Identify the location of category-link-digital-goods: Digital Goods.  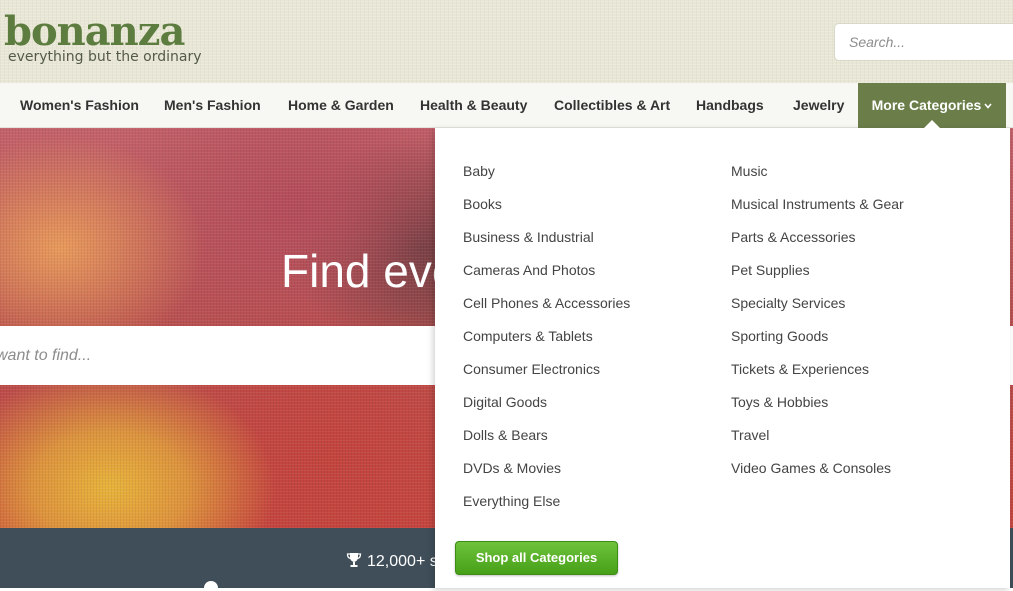
(546, 410).